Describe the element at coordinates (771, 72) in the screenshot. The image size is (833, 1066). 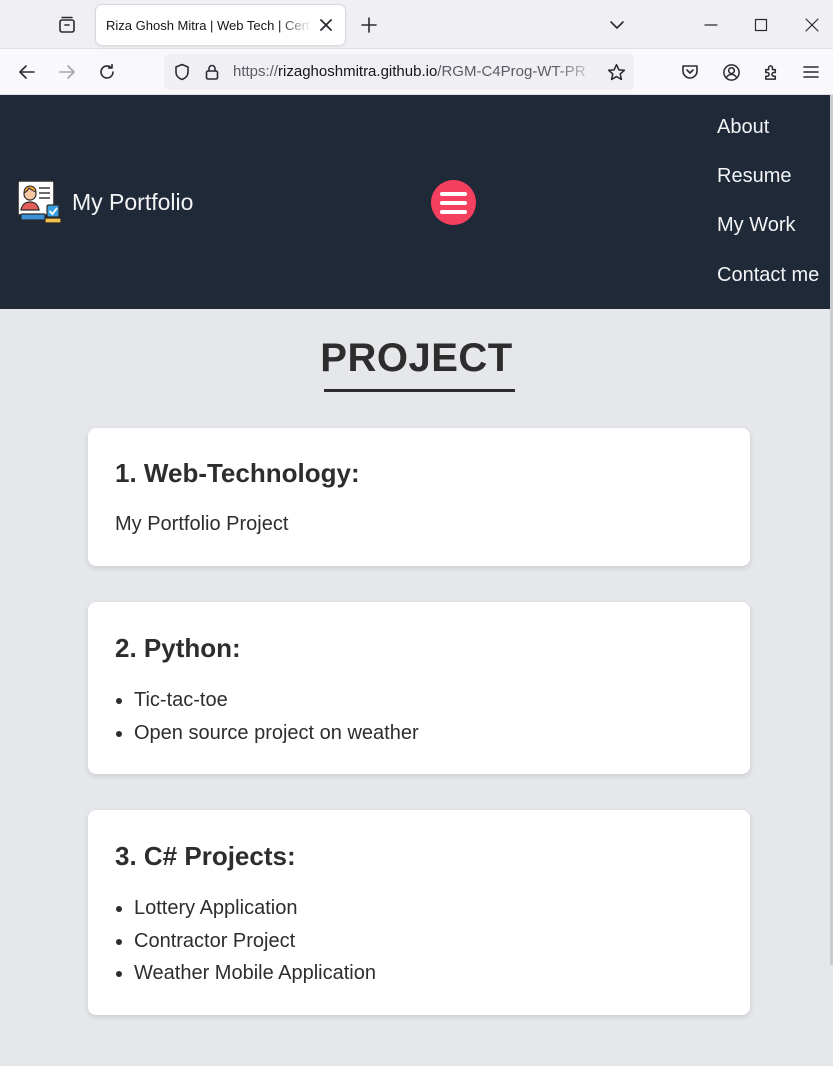
I see `extensions-icon` at that location.